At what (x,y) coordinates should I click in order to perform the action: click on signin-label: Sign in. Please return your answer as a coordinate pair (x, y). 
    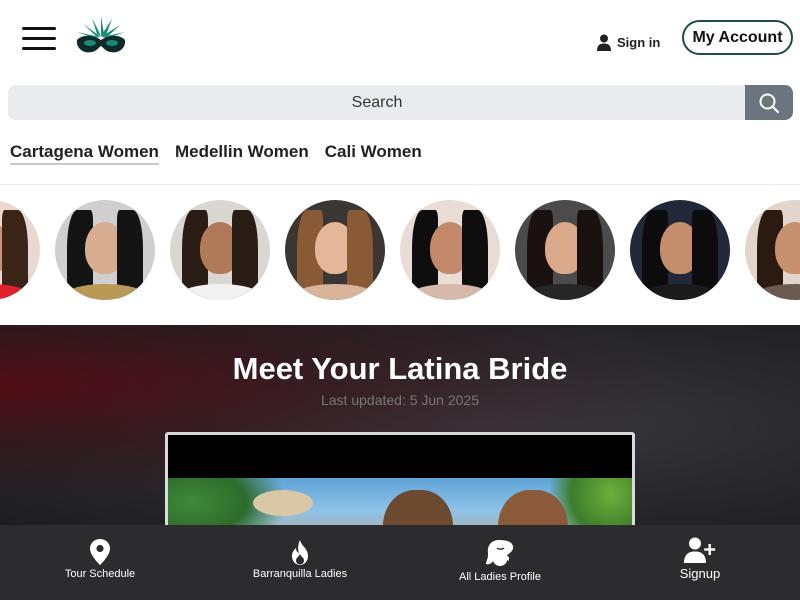
    Looking at the image, I should click on (639, 42).